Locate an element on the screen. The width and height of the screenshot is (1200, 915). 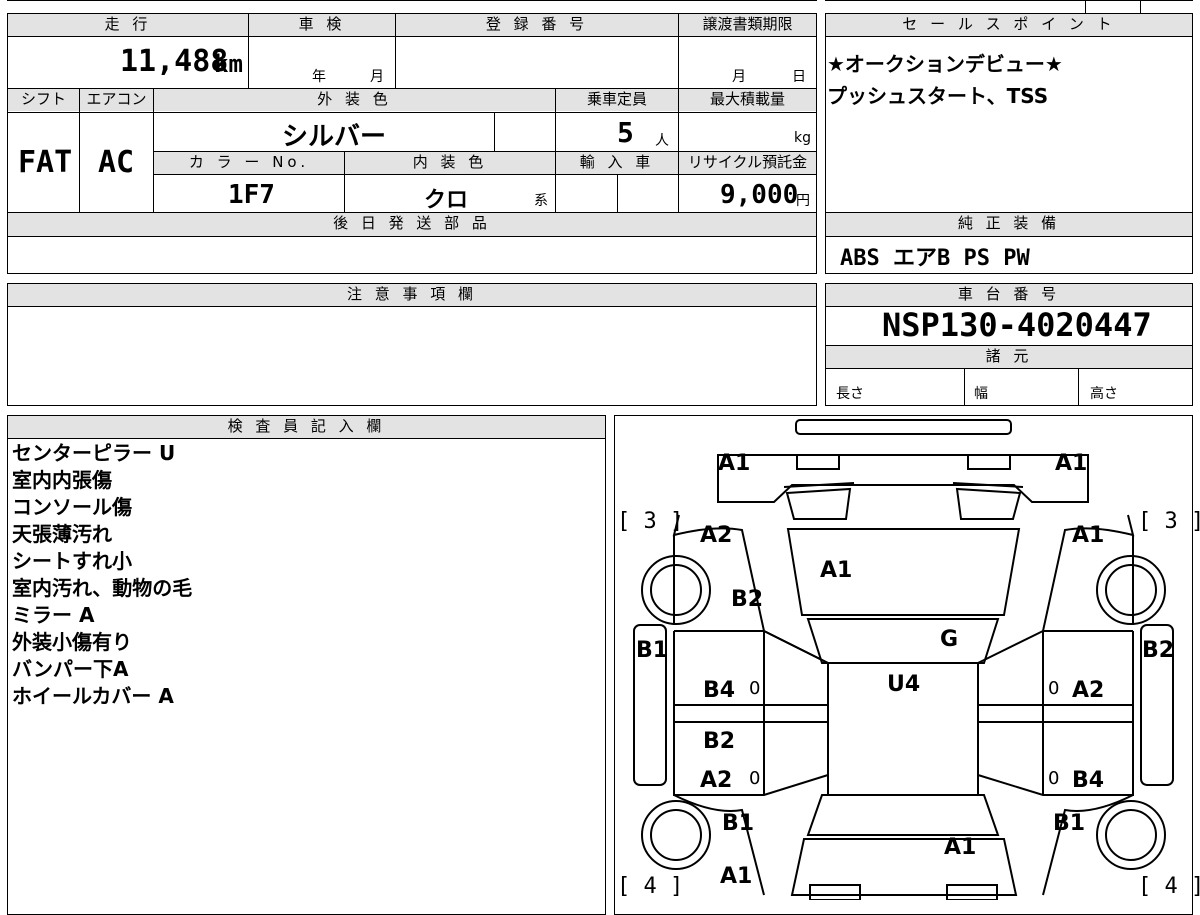
interior-color-value: クロ is located at coordinates (446, 200).